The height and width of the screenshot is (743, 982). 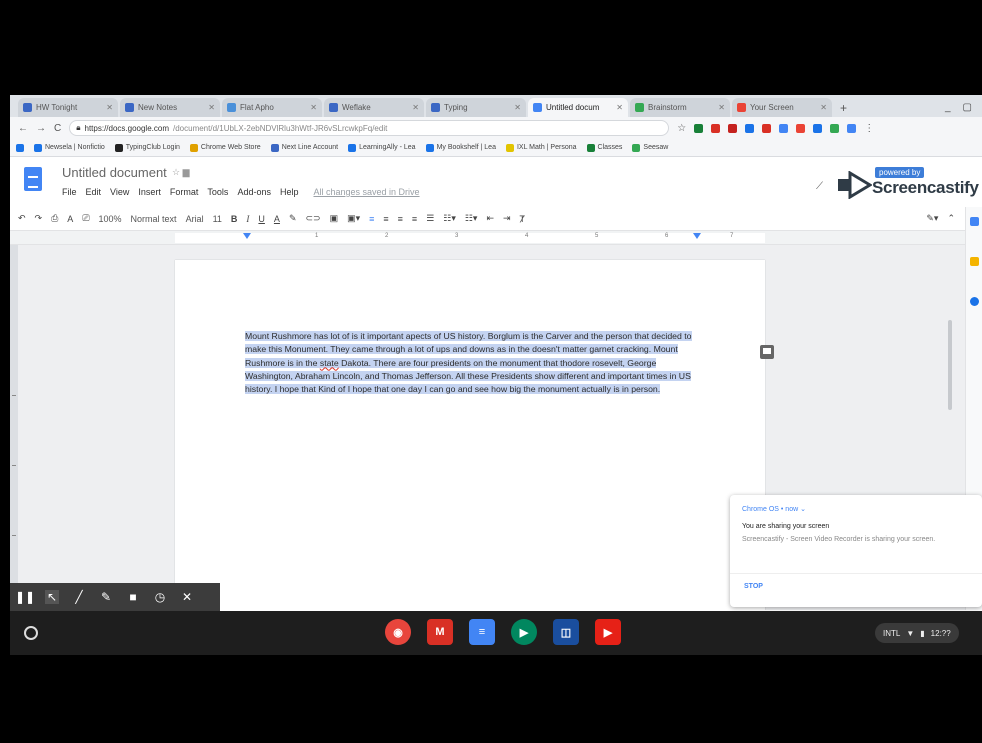 What do you see at coordinates (385, 219) in the screenshot?
I see `align-center-button: ≡` at bounding box center [385, 219].